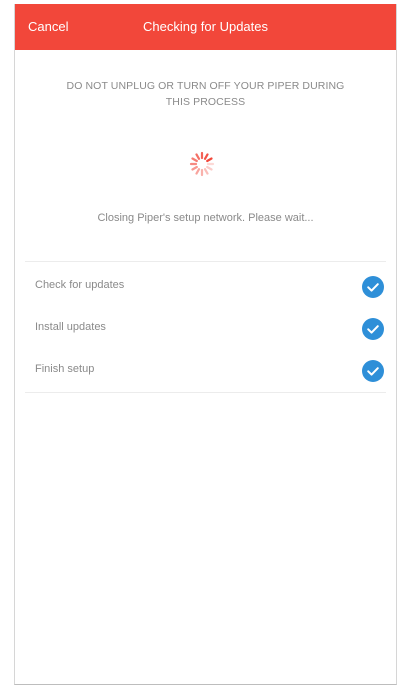 The width and height of the screenshot is (399, 685). What do you see at coordinates (70, 327) in the screenshot?
I see `step-label: Install updates` at bounding box center [70, 327].